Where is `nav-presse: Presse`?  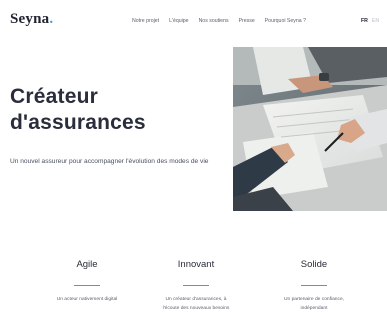
nav-presse: Presse is located at coordinates (247, 21).